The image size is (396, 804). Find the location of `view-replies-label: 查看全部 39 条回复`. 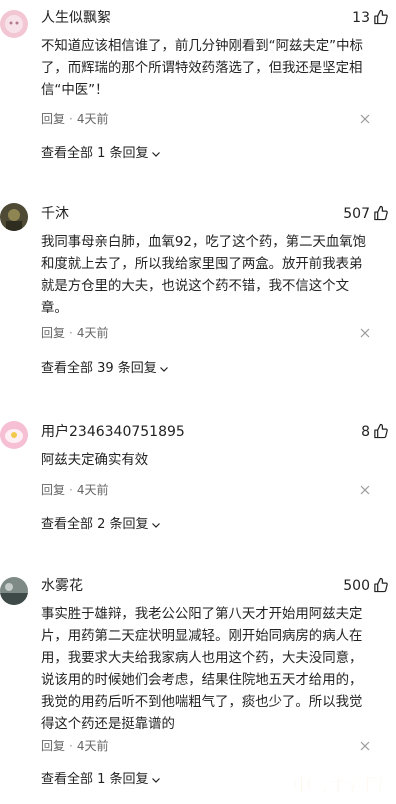

view-replies-label: 查看全部 39 条回复 is located at coordinates (99, 368).